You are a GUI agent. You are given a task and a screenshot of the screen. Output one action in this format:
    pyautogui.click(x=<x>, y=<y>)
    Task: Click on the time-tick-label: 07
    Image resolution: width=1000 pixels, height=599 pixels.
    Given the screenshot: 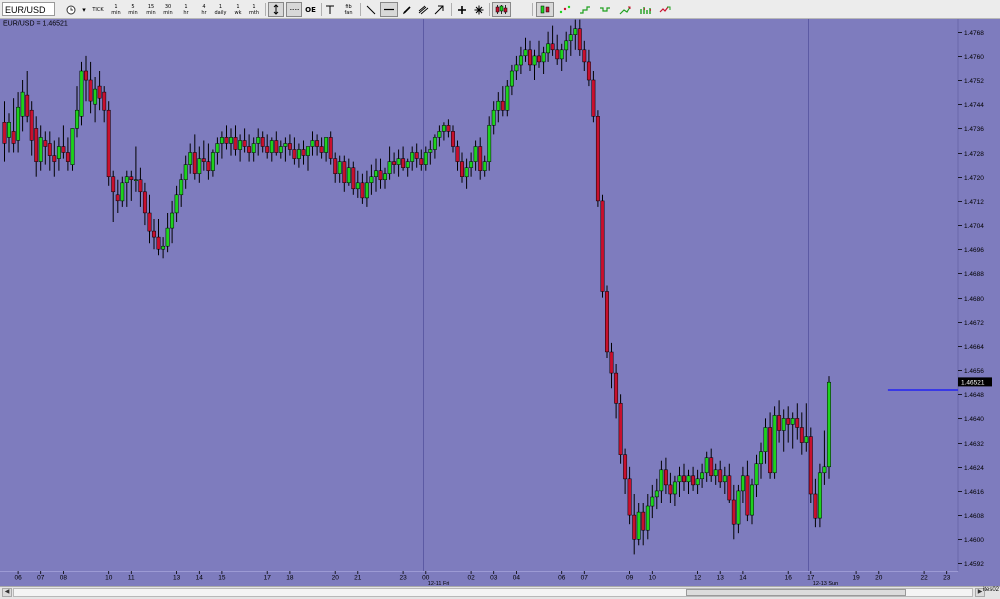 What is the action you would take?
    pyautogui.click(x=41, y=578)
    